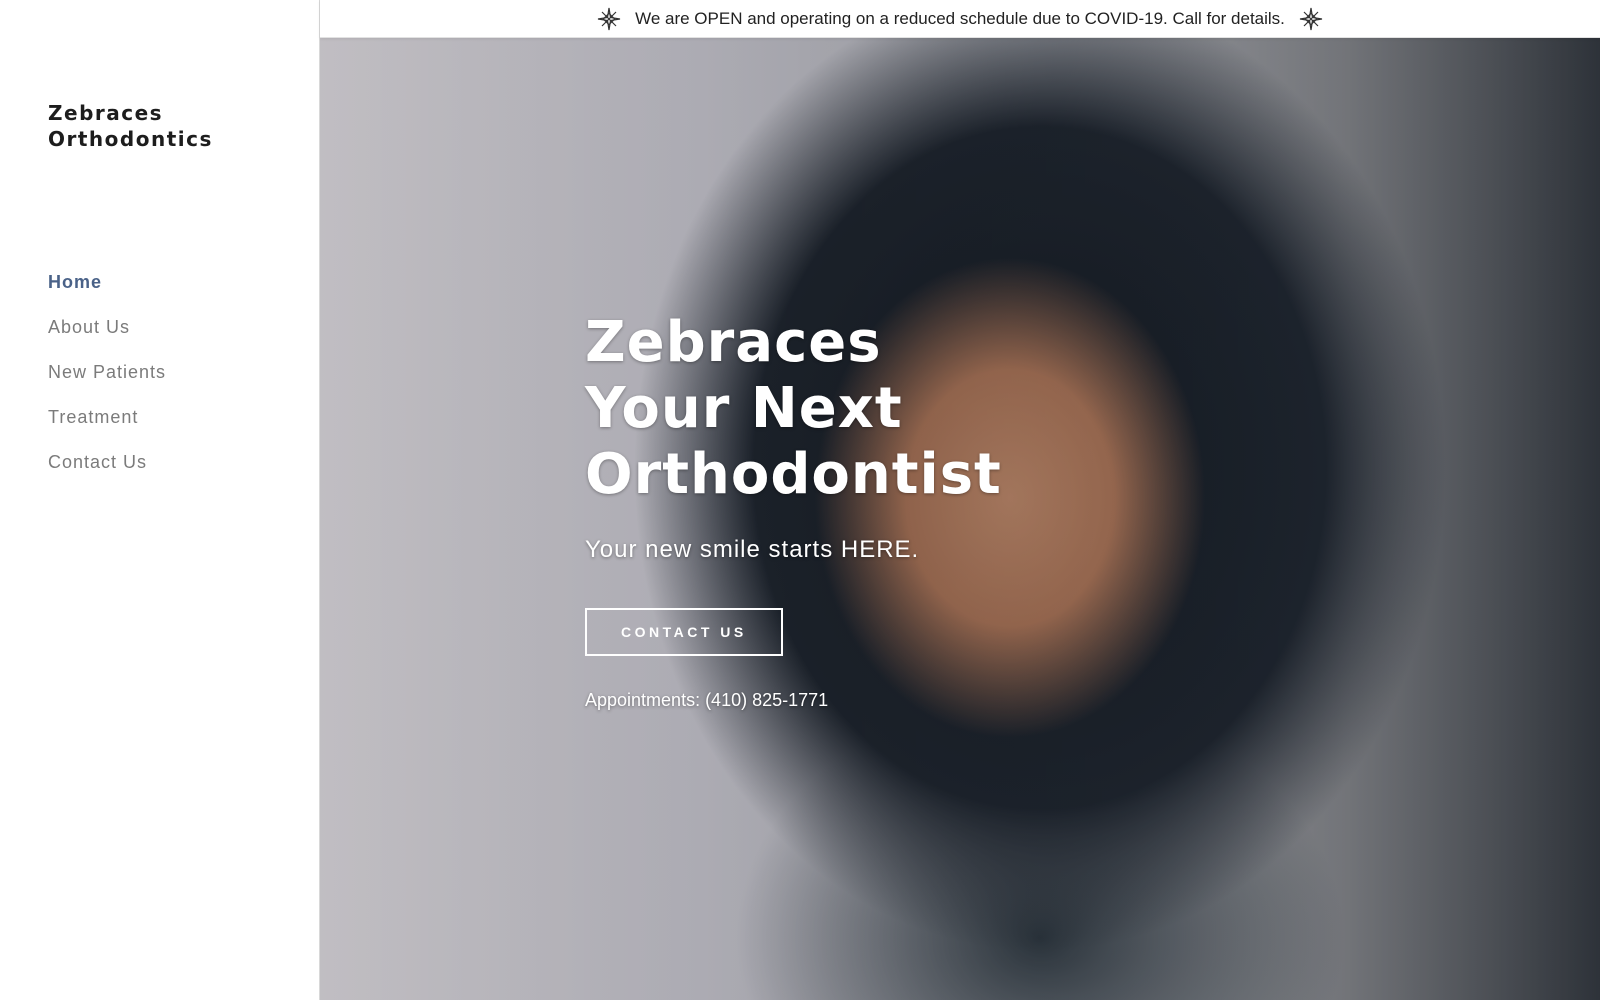 This screenshot has width=1600, height=1000. What do you see at coordinates (684, 632) in the screenshot?
I see `contact-us-button: CONTACT US` at bounding box center [684, 632].